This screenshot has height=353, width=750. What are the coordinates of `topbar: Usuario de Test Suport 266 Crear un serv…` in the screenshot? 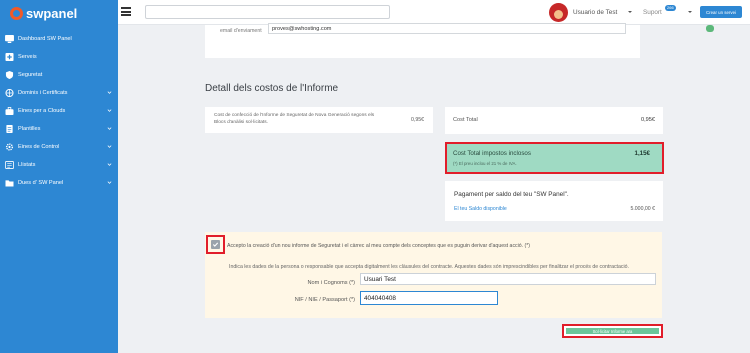 It's located at (434, 12).